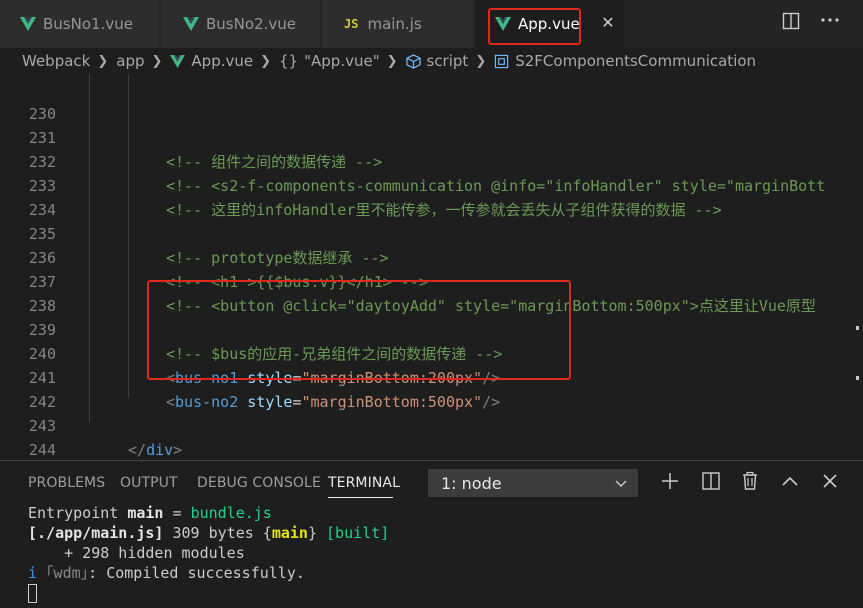 This screenshot has height=608, width=863. Describe the element at coordinates (342, 61) in the screenshot. I see `breadcrumb-label: "App.vue"` at that location.